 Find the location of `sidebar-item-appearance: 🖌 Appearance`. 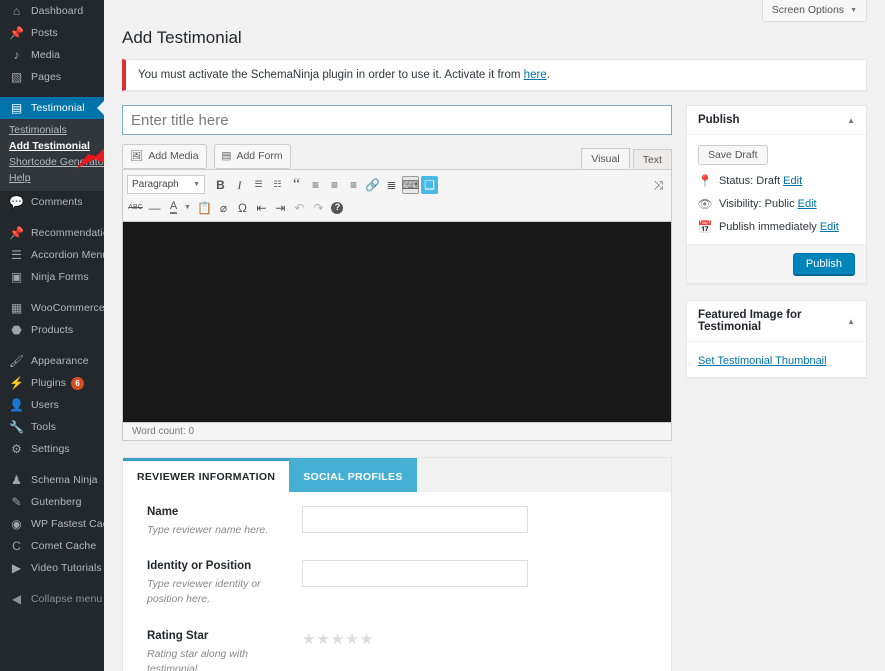

sidebar-item-appearance: 🖌 Appearance is located at coordinates (52, 361).